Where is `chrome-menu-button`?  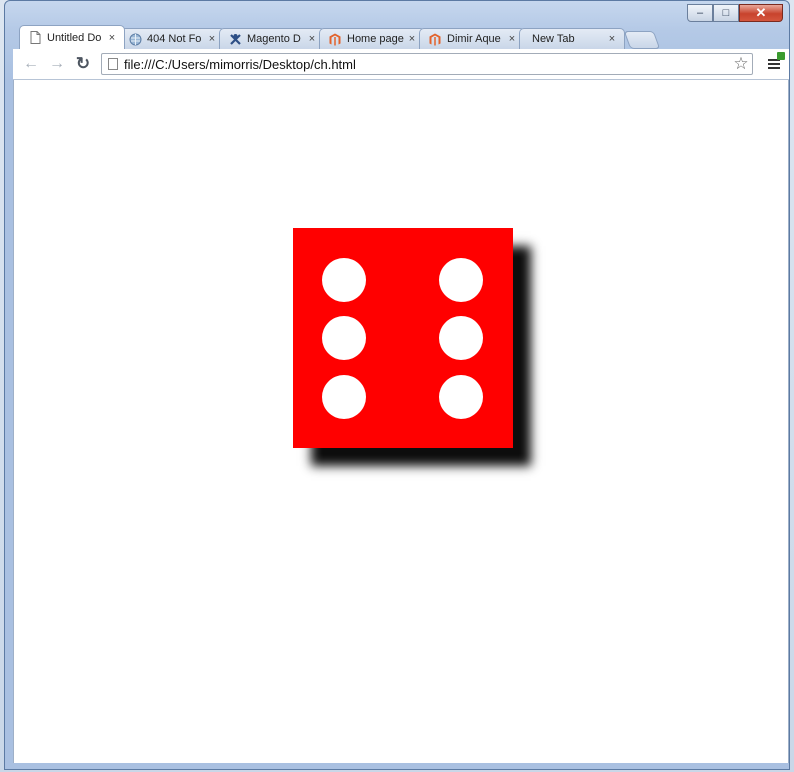 chrome-menu-button is located at coordinates (774, 63).